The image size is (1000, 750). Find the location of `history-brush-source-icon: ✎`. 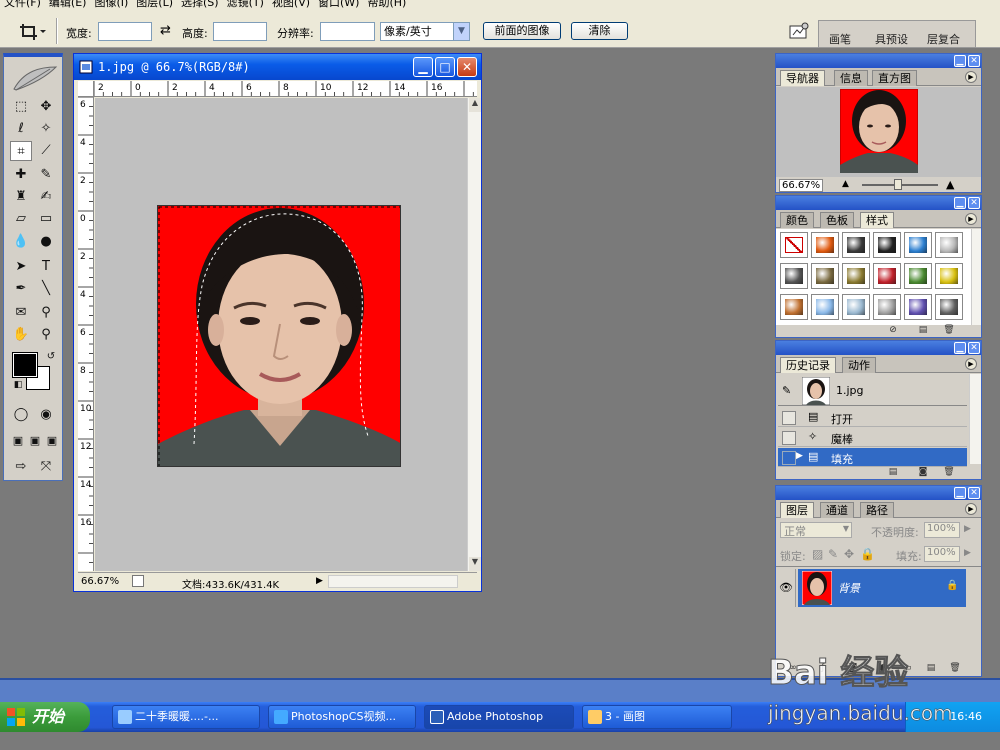

history-brush-source-icon: ✎ is located at coordinates (786, 390).